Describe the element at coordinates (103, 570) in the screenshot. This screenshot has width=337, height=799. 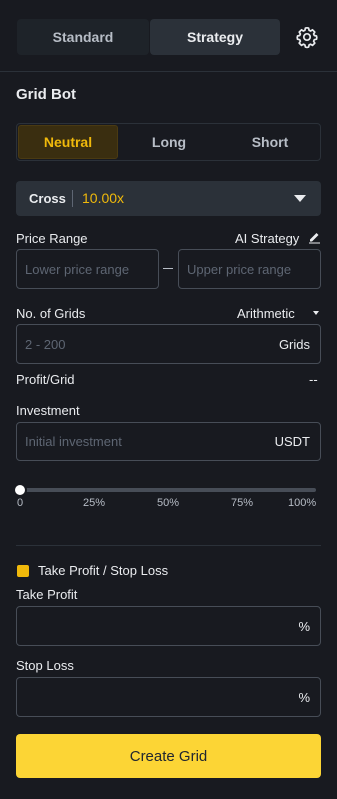
I see `tpsl-label: Take Profit / Stop Loss` at that location.